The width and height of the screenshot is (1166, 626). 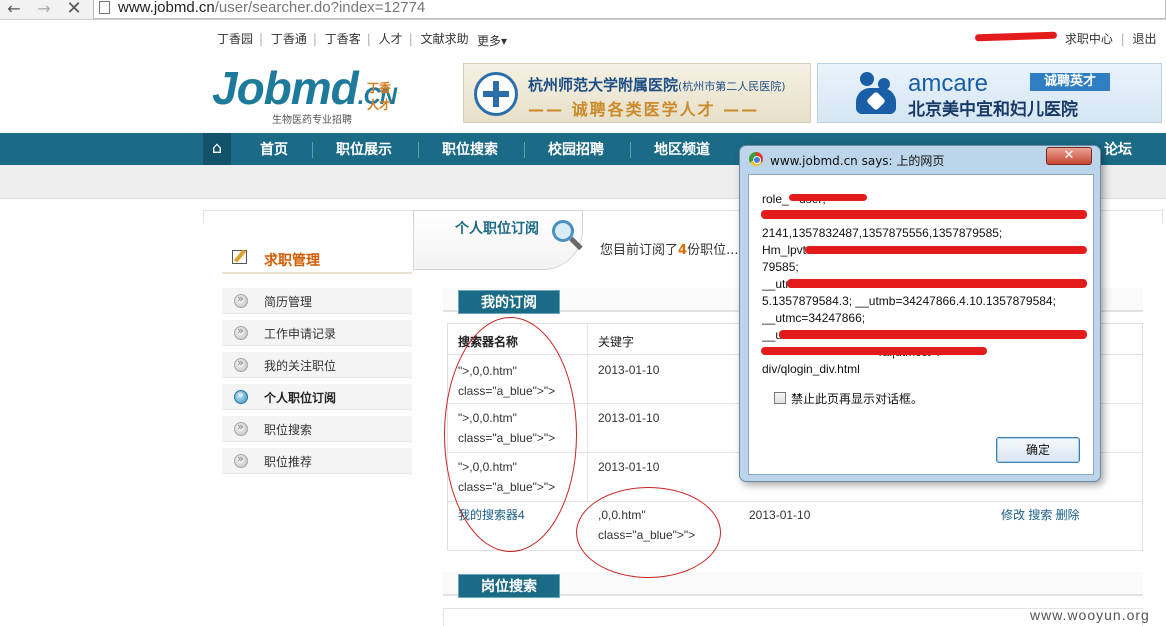 I want to click on amcare-ad-banner: amcare 诚聘英才 北京美中宜和妇儿医院, so click(x=989, y=93).